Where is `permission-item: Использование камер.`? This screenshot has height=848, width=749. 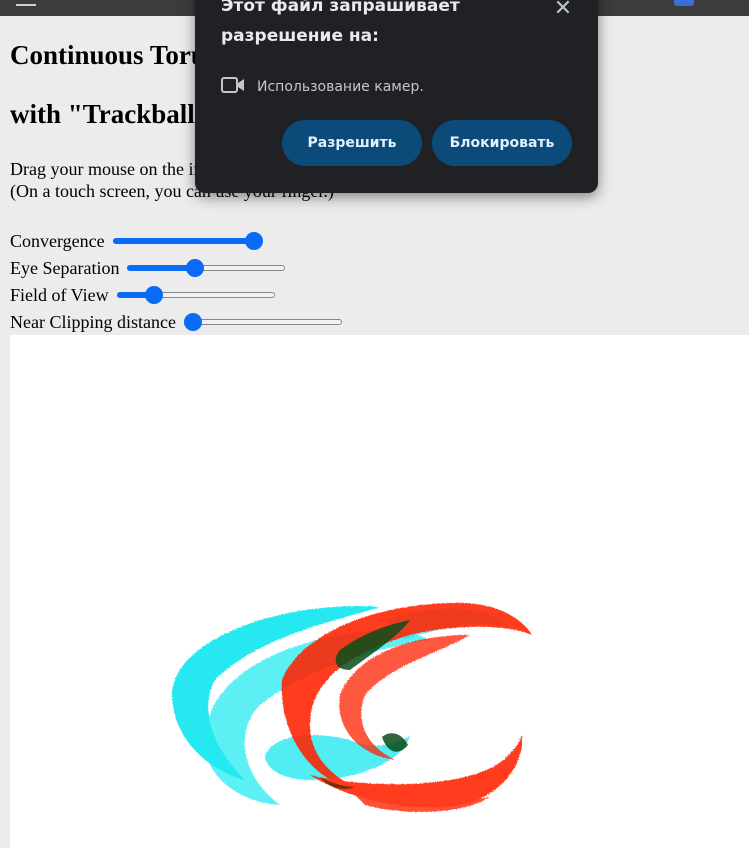 permission-item: Использование камер. is located at coordinates (322, 87).